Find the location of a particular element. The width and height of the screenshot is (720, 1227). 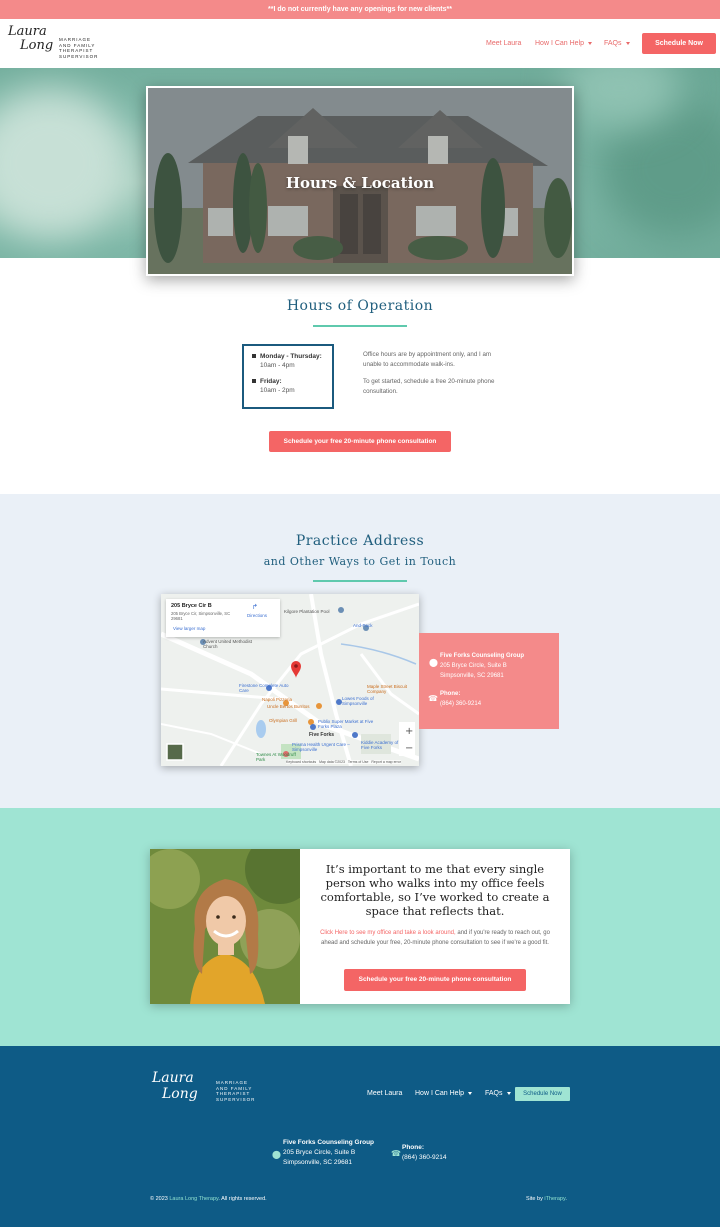

contact-phone: Phone: (864) 360-9214 is located at coordinates (460, 699).